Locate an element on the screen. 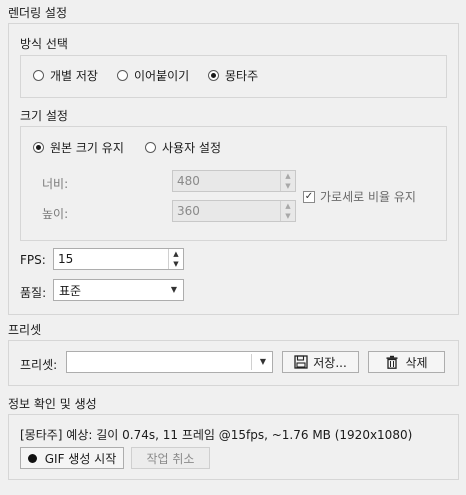  radio-label: 몽타주 is located at coordinates (242, 75).